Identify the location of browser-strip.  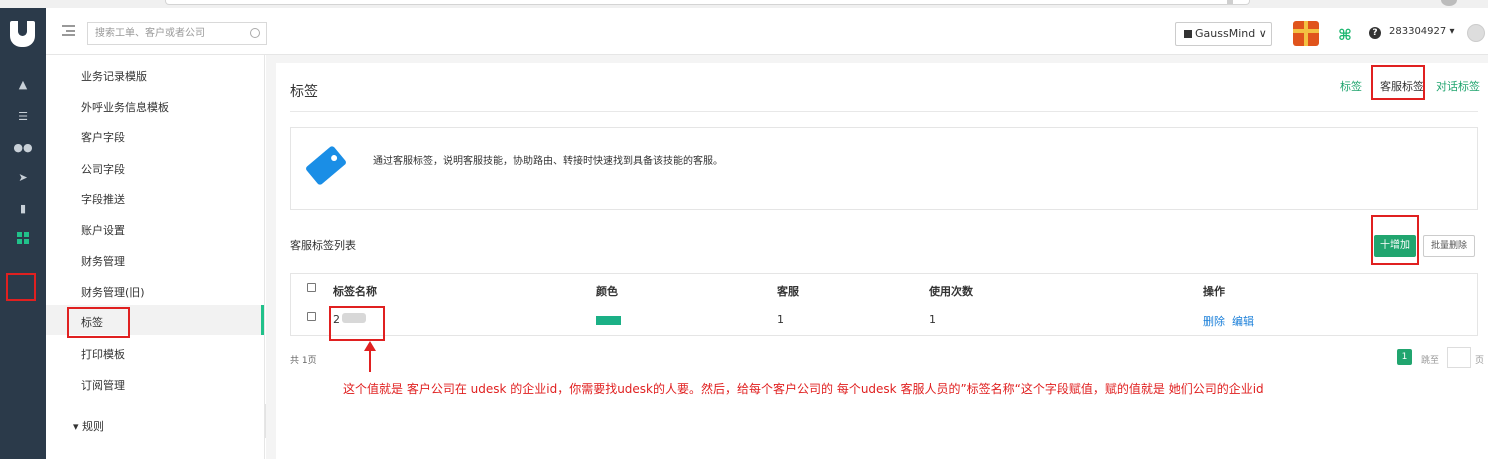
(744, 4).